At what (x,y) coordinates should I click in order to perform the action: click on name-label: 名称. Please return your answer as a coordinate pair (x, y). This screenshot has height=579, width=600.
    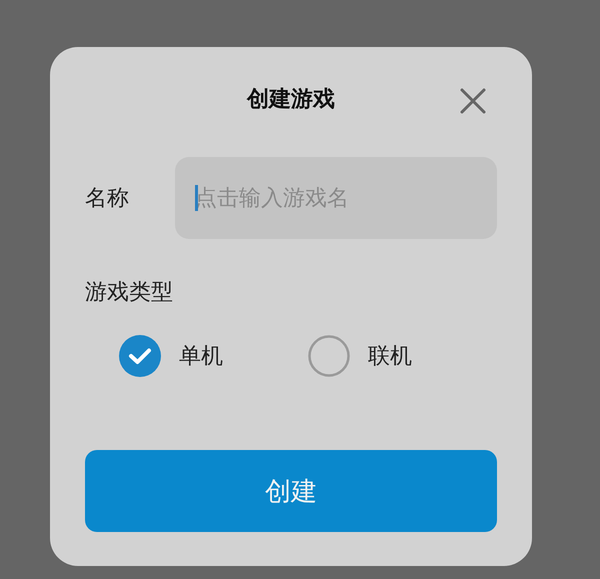
    Looking at the image, I should click on (107, 199).